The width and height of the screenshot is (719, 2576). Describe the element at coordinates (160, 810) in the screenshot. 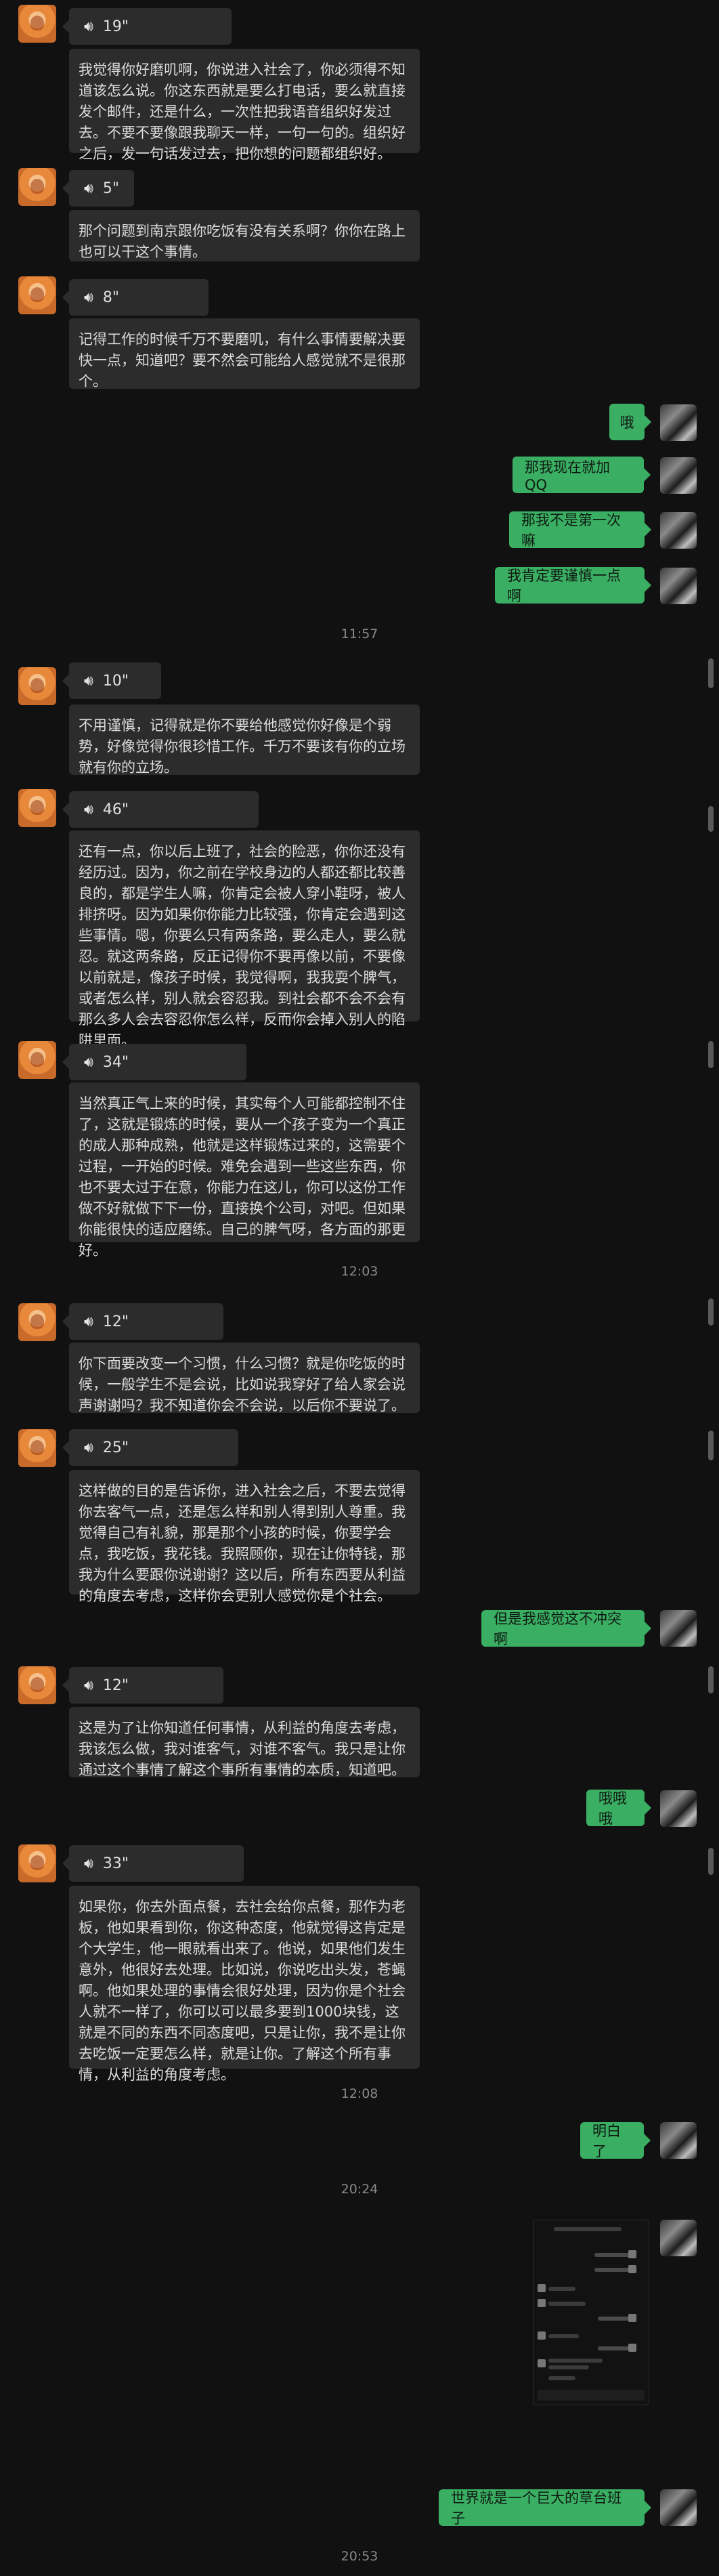

I see `voice-message: 🔊︎ 46"` at that location.